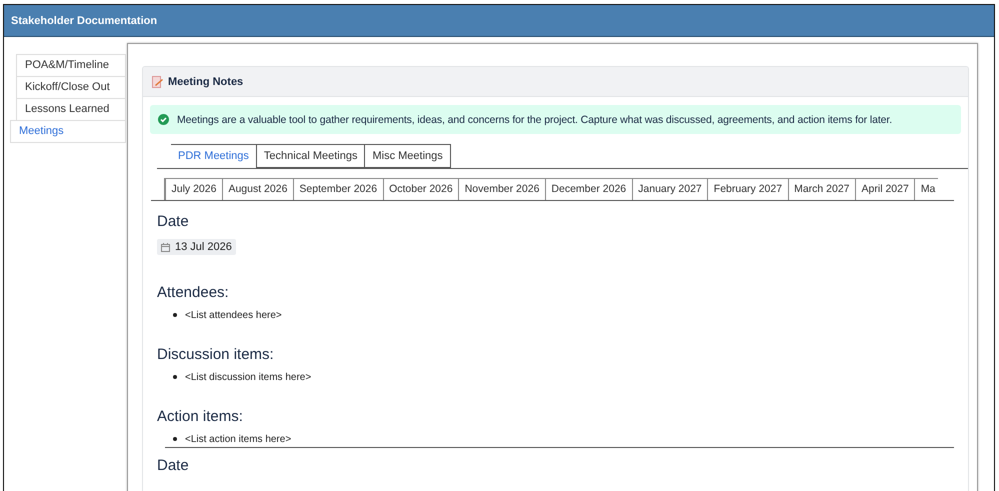 The image size is (999, 491). What do you see at coordinates (589, 189) in the screenshot?
I see `month-tab: December 2026` at bounding box center [589, 189].